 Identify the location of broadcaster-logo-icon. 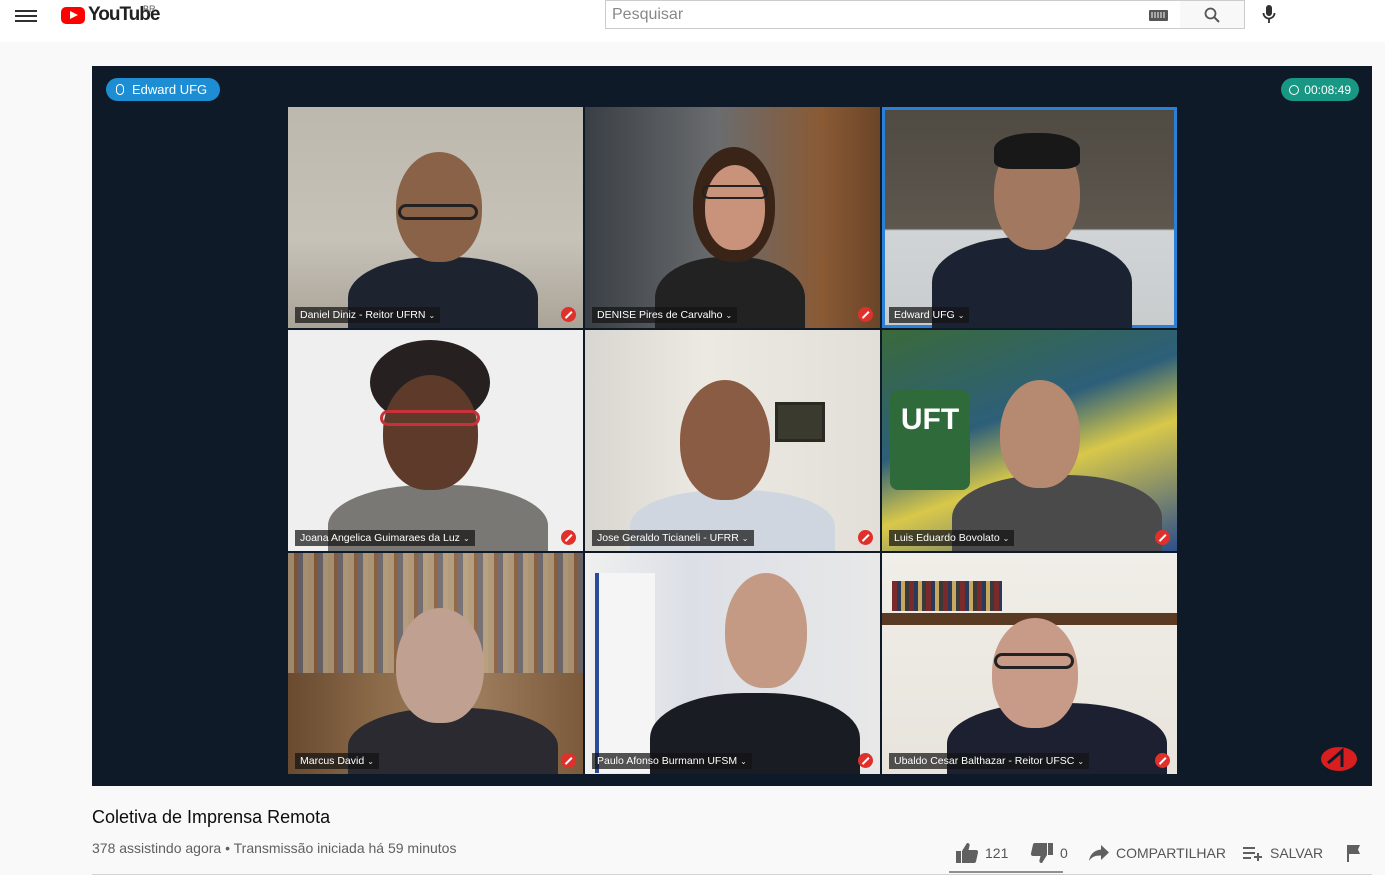
(1339, 759).